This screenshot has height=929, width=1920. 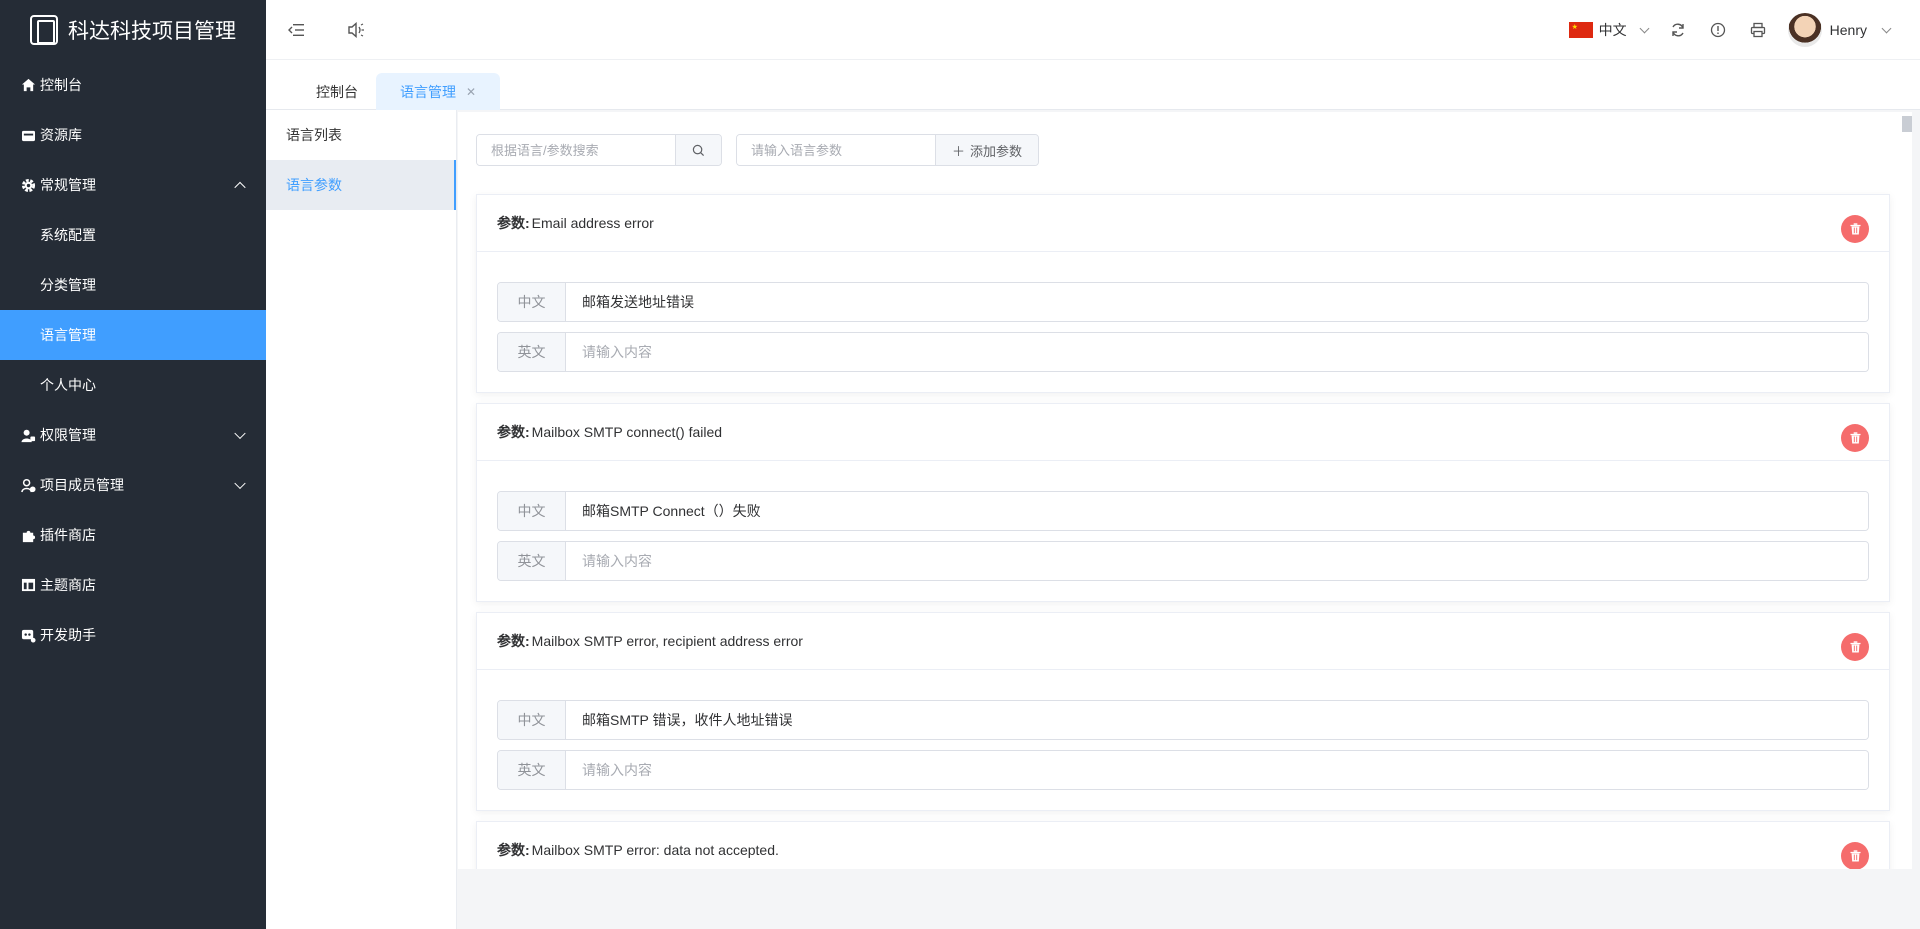 I want to click on param-key: Mailbox SMTP error: data not accepted., so click(x=655, y=850).